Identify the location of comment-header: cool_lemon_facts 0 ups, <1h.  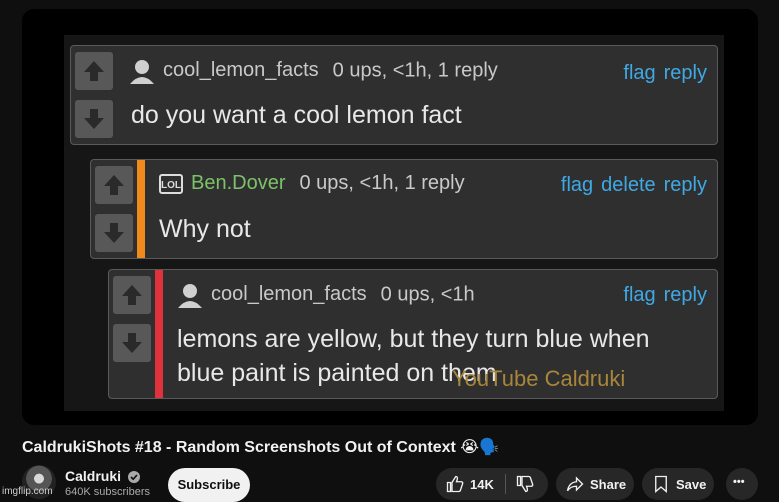
(326, 295).